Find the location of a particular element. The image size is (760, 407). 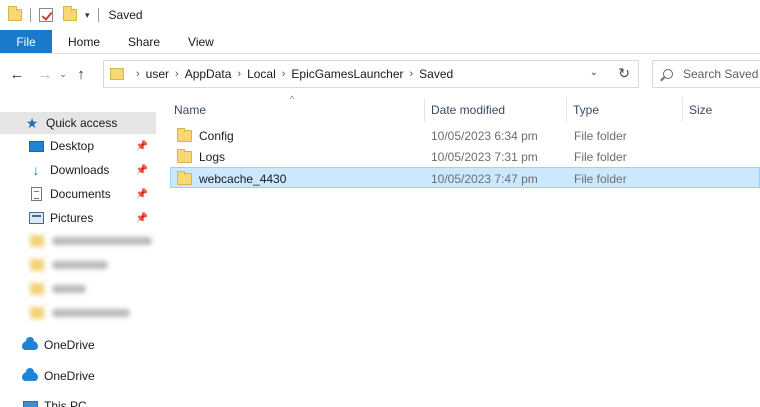

sidebar-item-label: Desktop is located at coordinates (72, 146).